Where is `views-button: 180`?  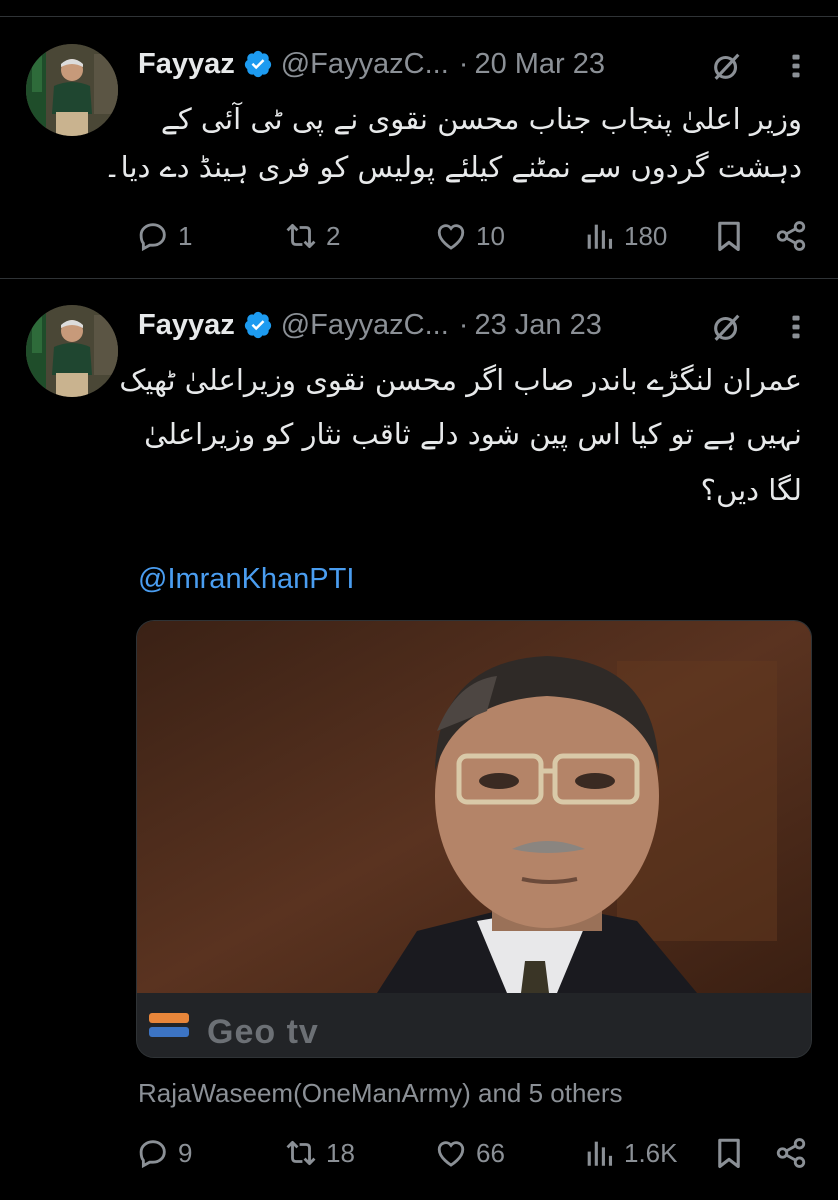
views-button: 180 is located at coordinates (624, 236).